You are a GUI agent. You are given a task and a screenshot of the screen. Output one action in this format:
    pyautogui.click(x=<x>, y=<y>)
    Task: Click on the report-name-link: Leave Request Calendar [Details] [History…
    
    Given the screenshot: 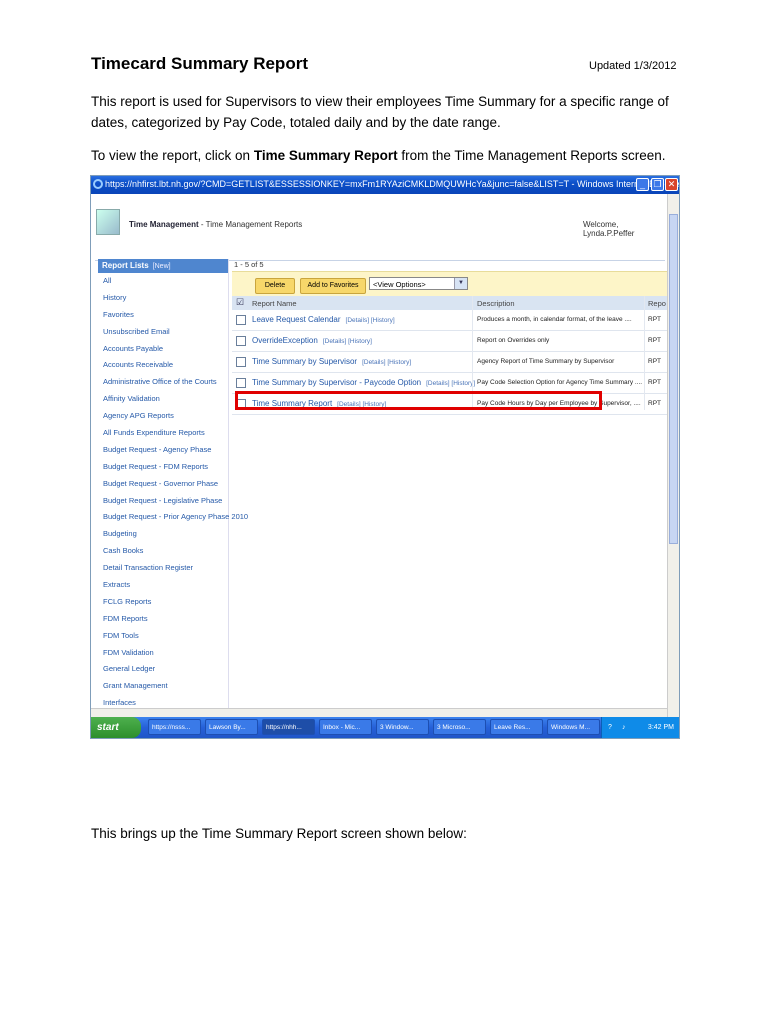 What is the action you would take?
    pyautogui.click(x=323, y=319)
    